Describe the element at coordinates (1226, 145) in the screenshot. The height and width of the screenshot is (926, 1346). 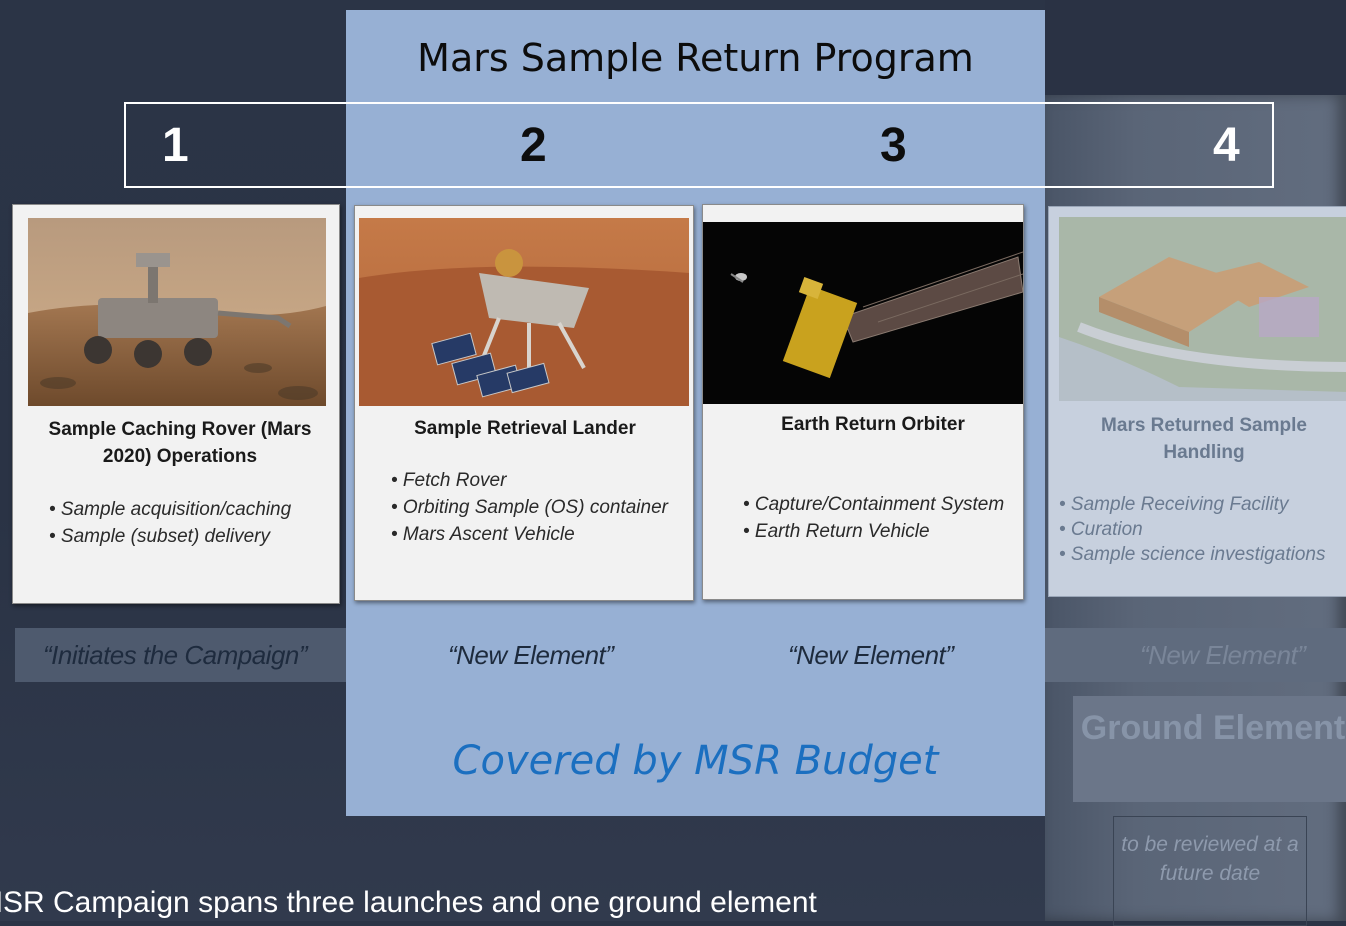
I see `element-number-4: 4` at that location.